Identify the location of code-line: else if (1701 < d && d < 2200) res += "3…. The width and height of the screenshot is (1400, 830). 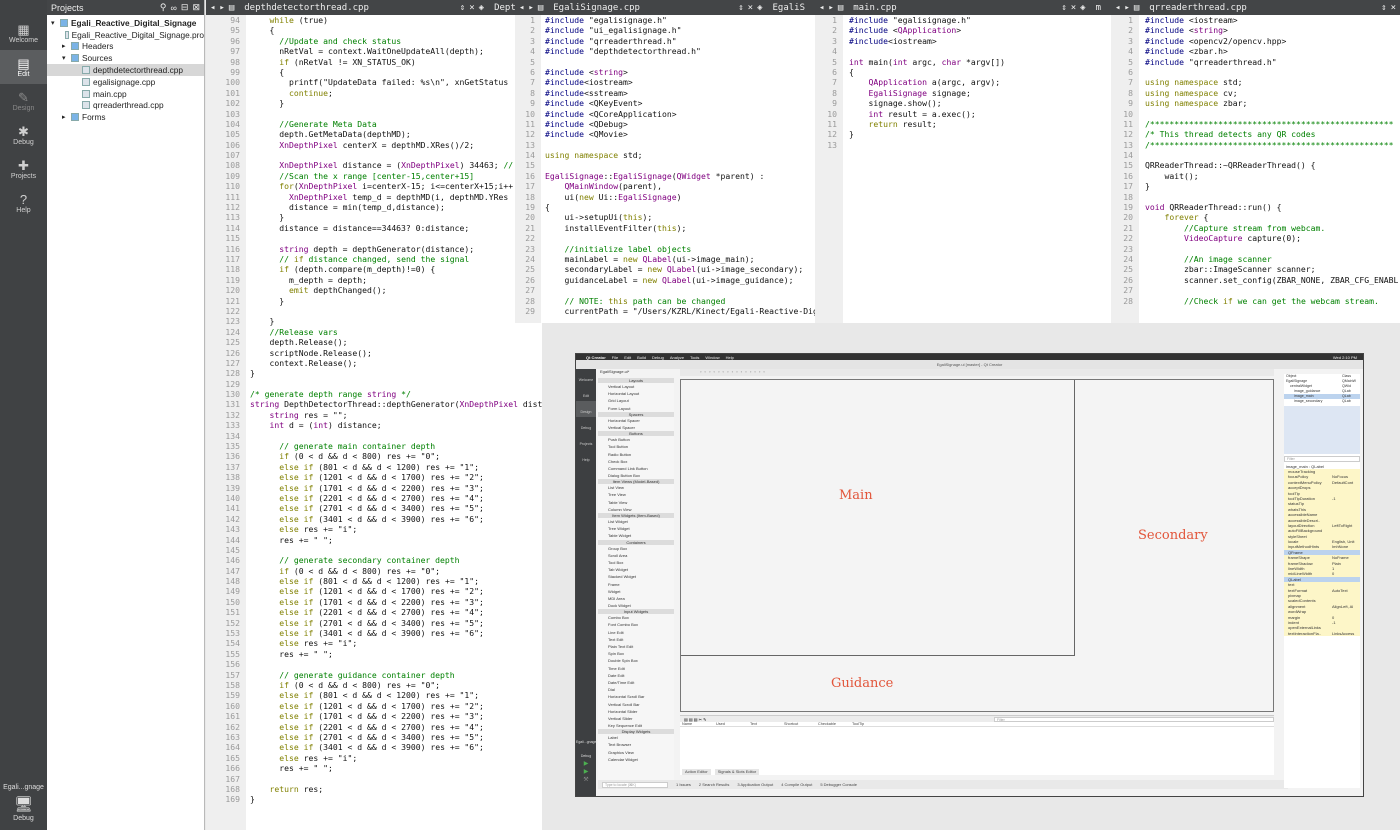
(396, 602).